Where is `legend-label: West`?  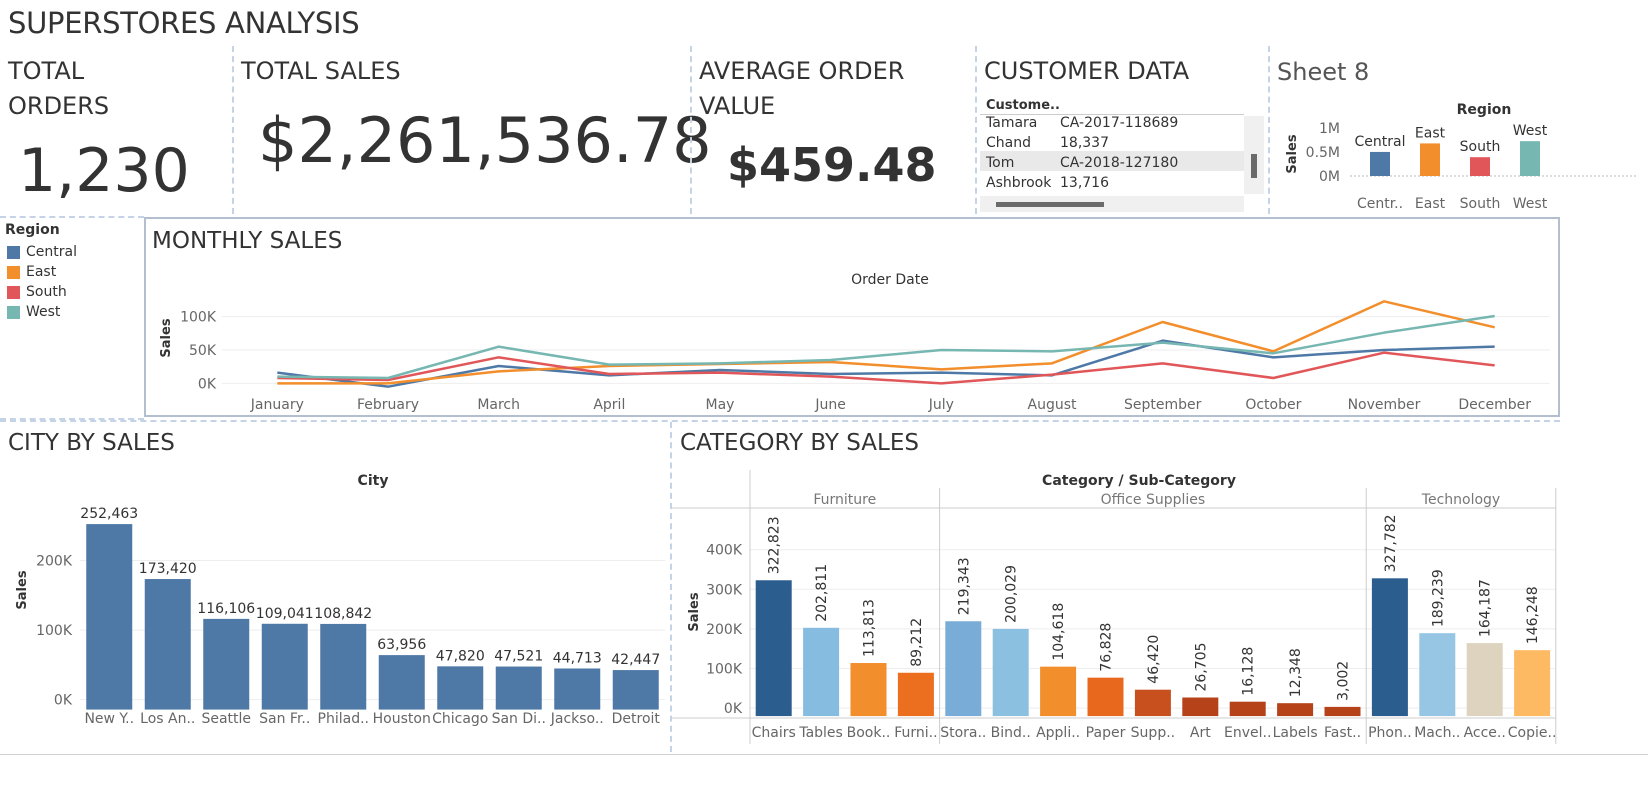
legend-label: West is located at coordinates (43, 312).